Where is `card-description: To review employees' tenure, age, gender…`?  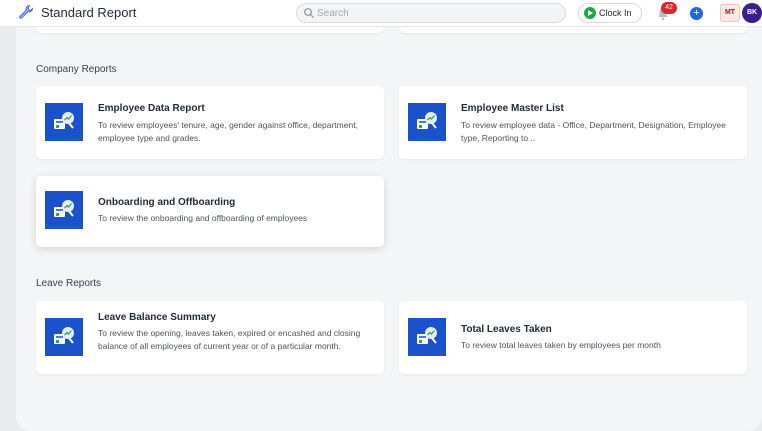 card-description: To review employees' tenure, age, gender… is located at coordinates (228, 131).